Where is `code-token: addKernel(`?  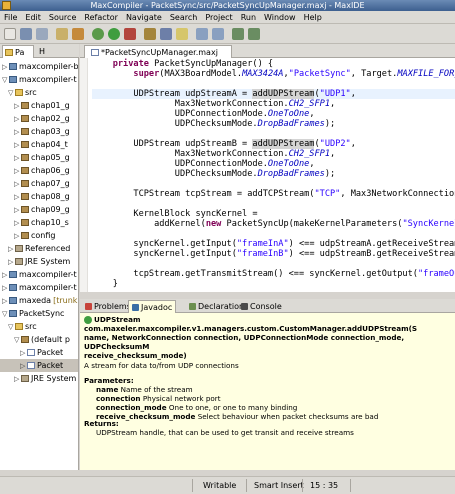 code-token: addKernel( is located at coordinates (149, 224).